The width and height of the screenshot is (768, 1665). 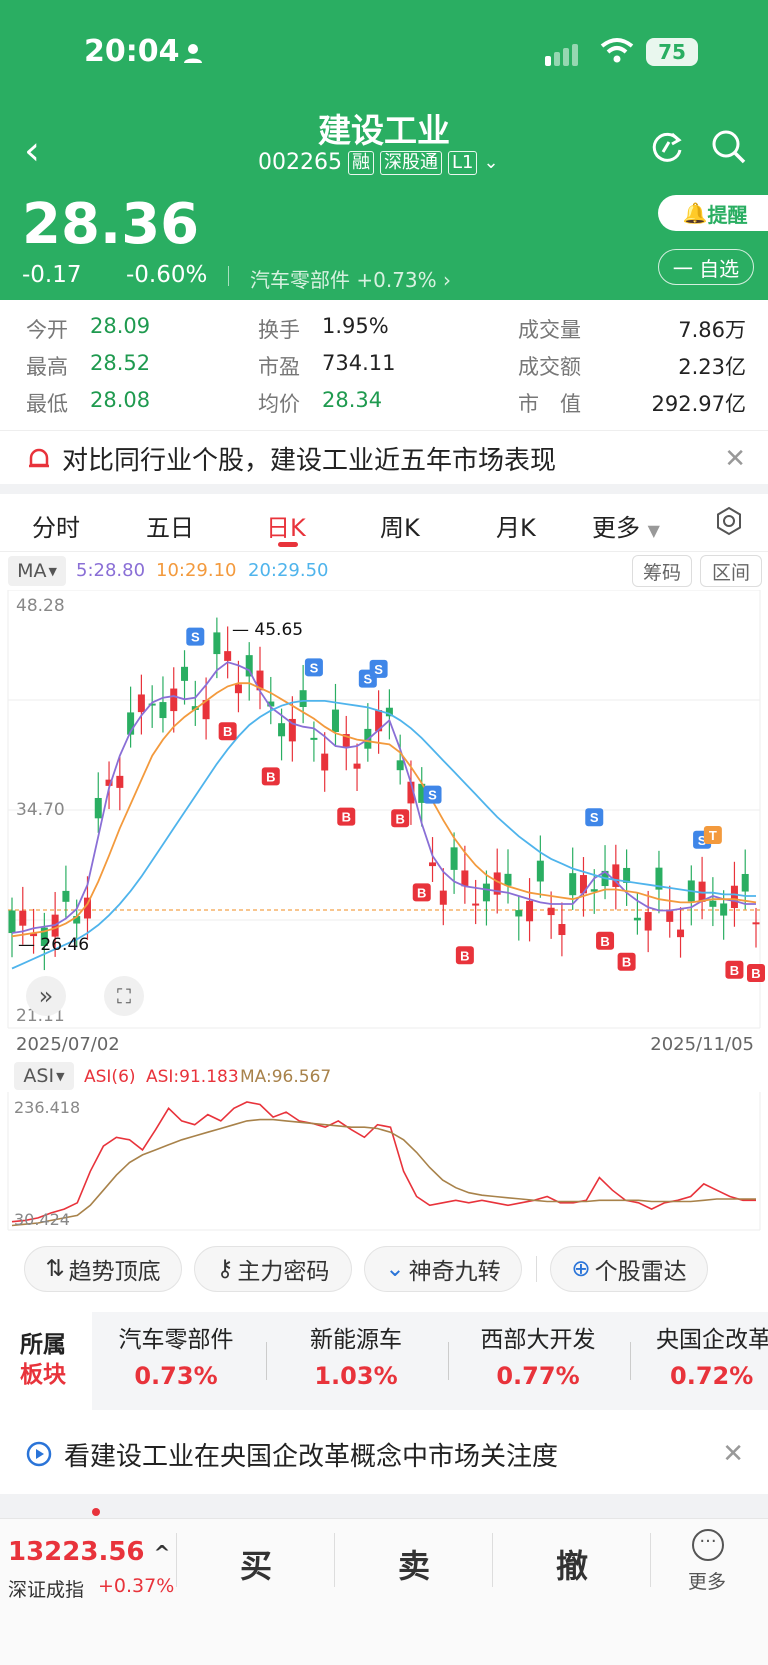 I want to click on search-icon, so click(x=729, y=147).